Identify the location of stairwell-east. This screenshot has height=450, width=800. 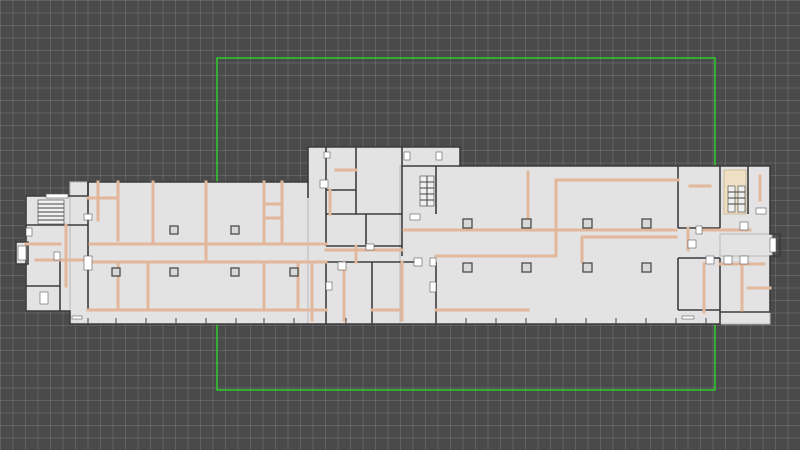
(735, 192).